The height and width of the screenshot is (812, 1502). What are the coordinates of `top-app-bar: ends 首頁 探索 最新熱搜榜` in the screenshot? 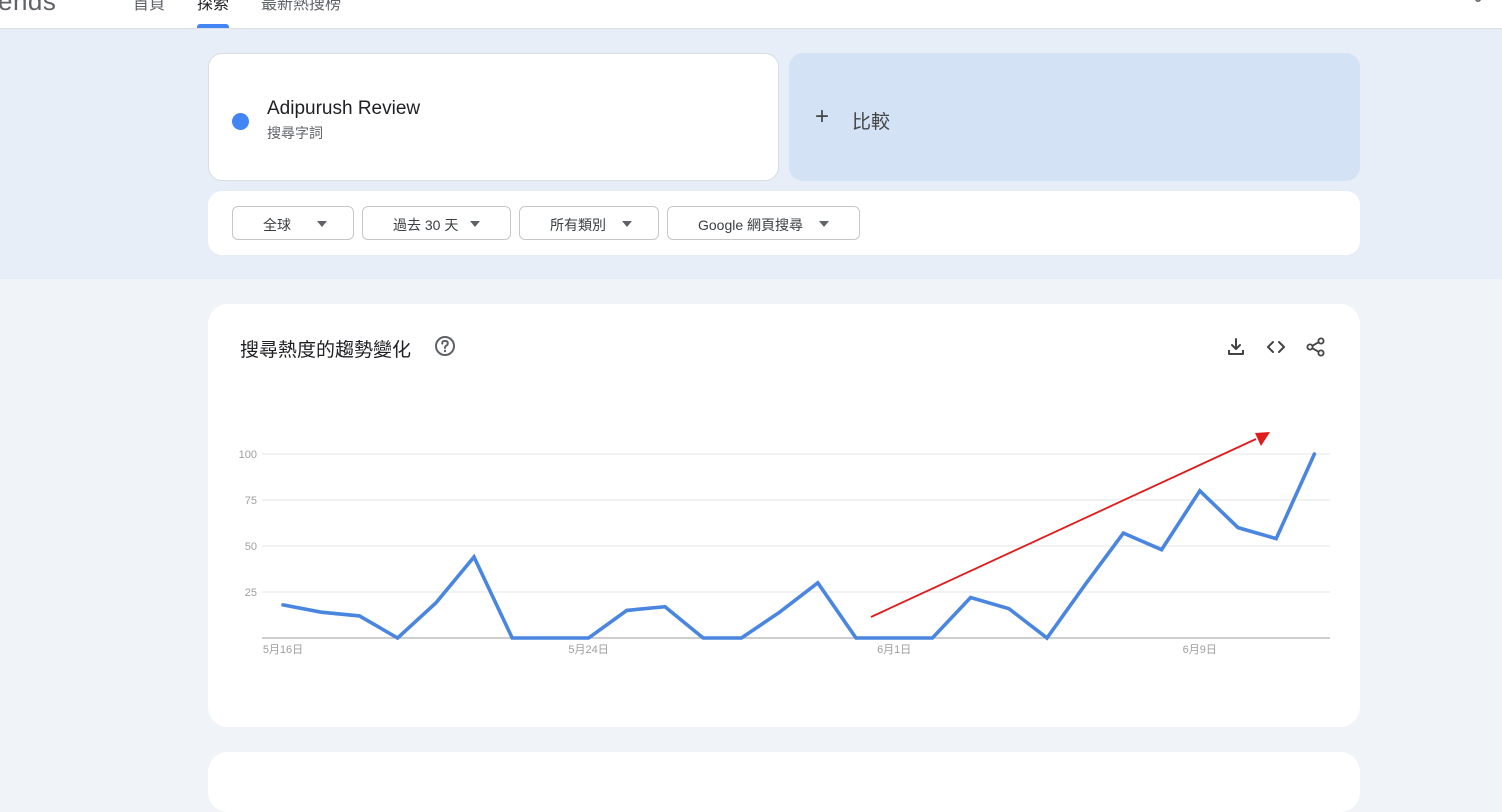 It's located at (751, 14).